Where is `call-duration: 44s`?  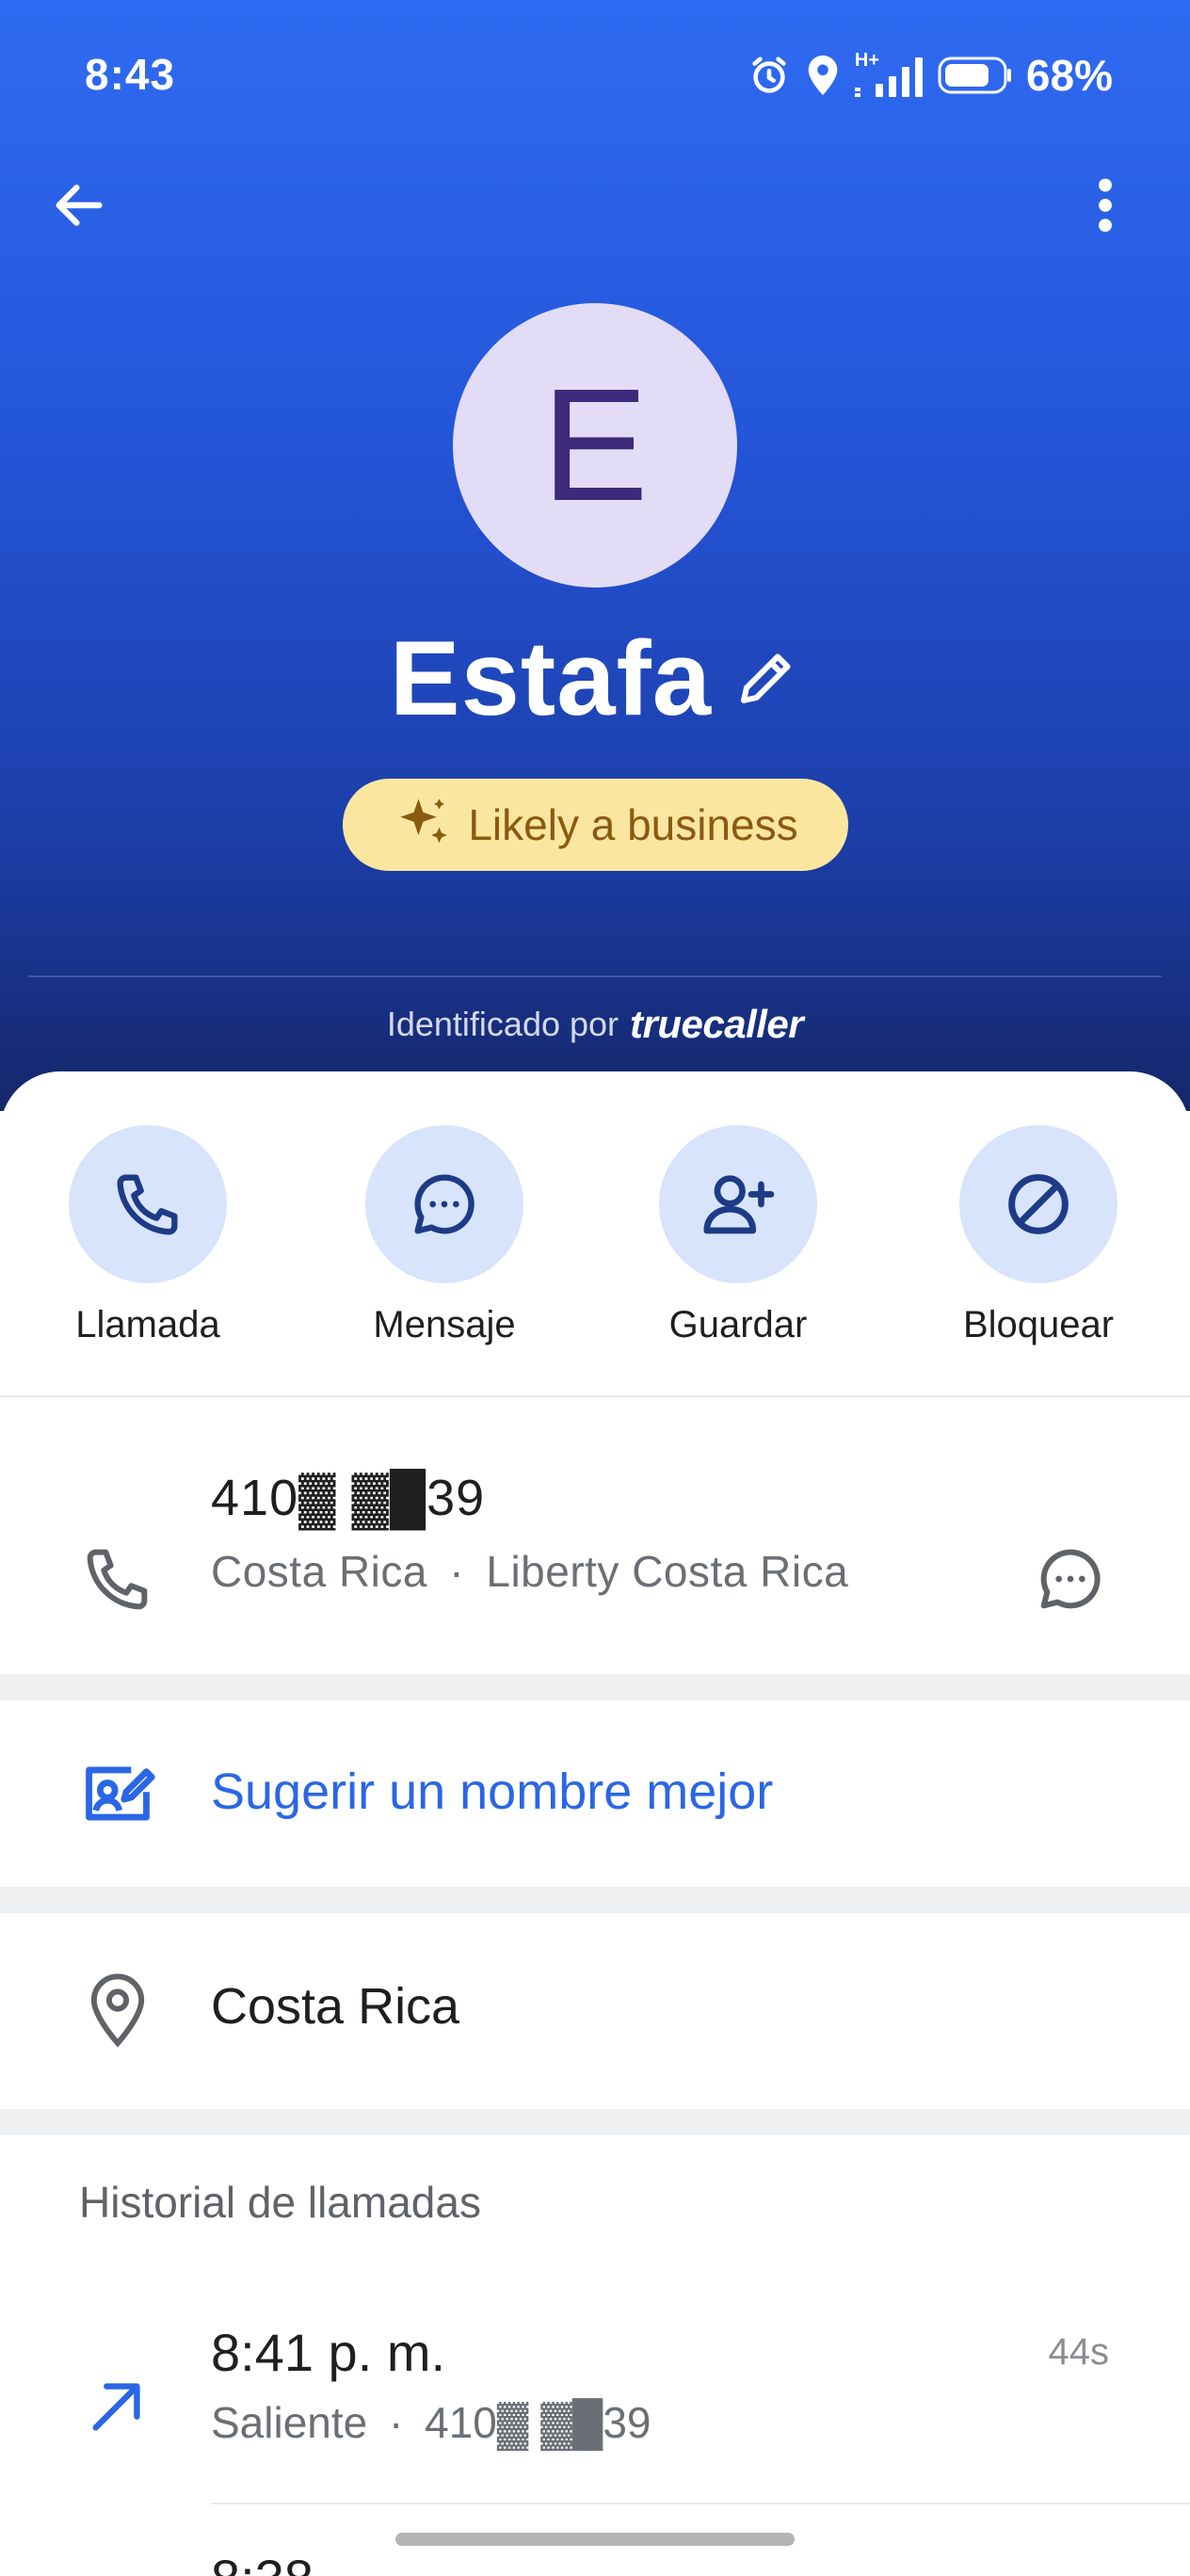 call-duration: 44s is located at coordinates (1079, 2352).